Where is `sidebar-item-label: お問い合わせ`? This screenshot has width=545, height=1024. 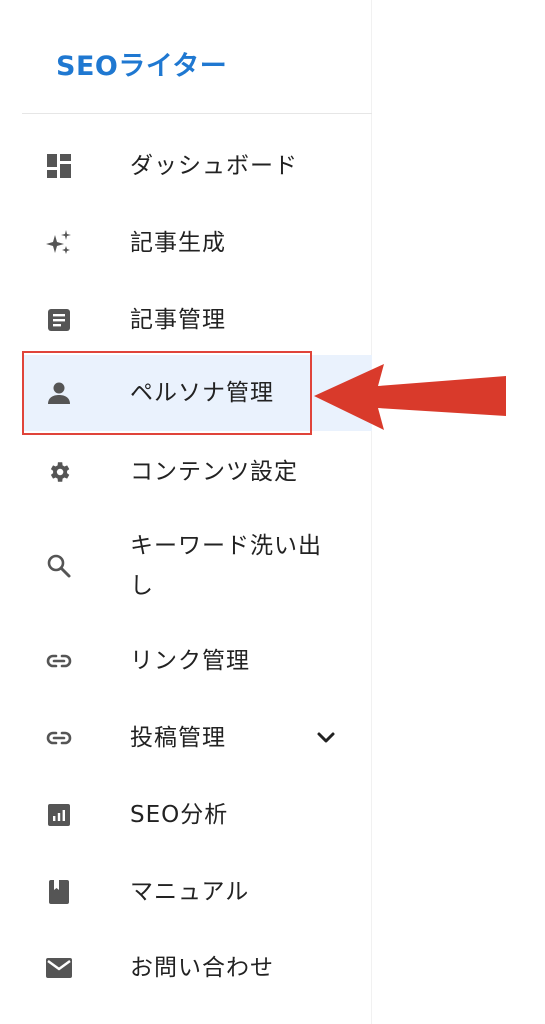
sidebar-item-label: お問い合わせ is located at coordinates (202, 968).